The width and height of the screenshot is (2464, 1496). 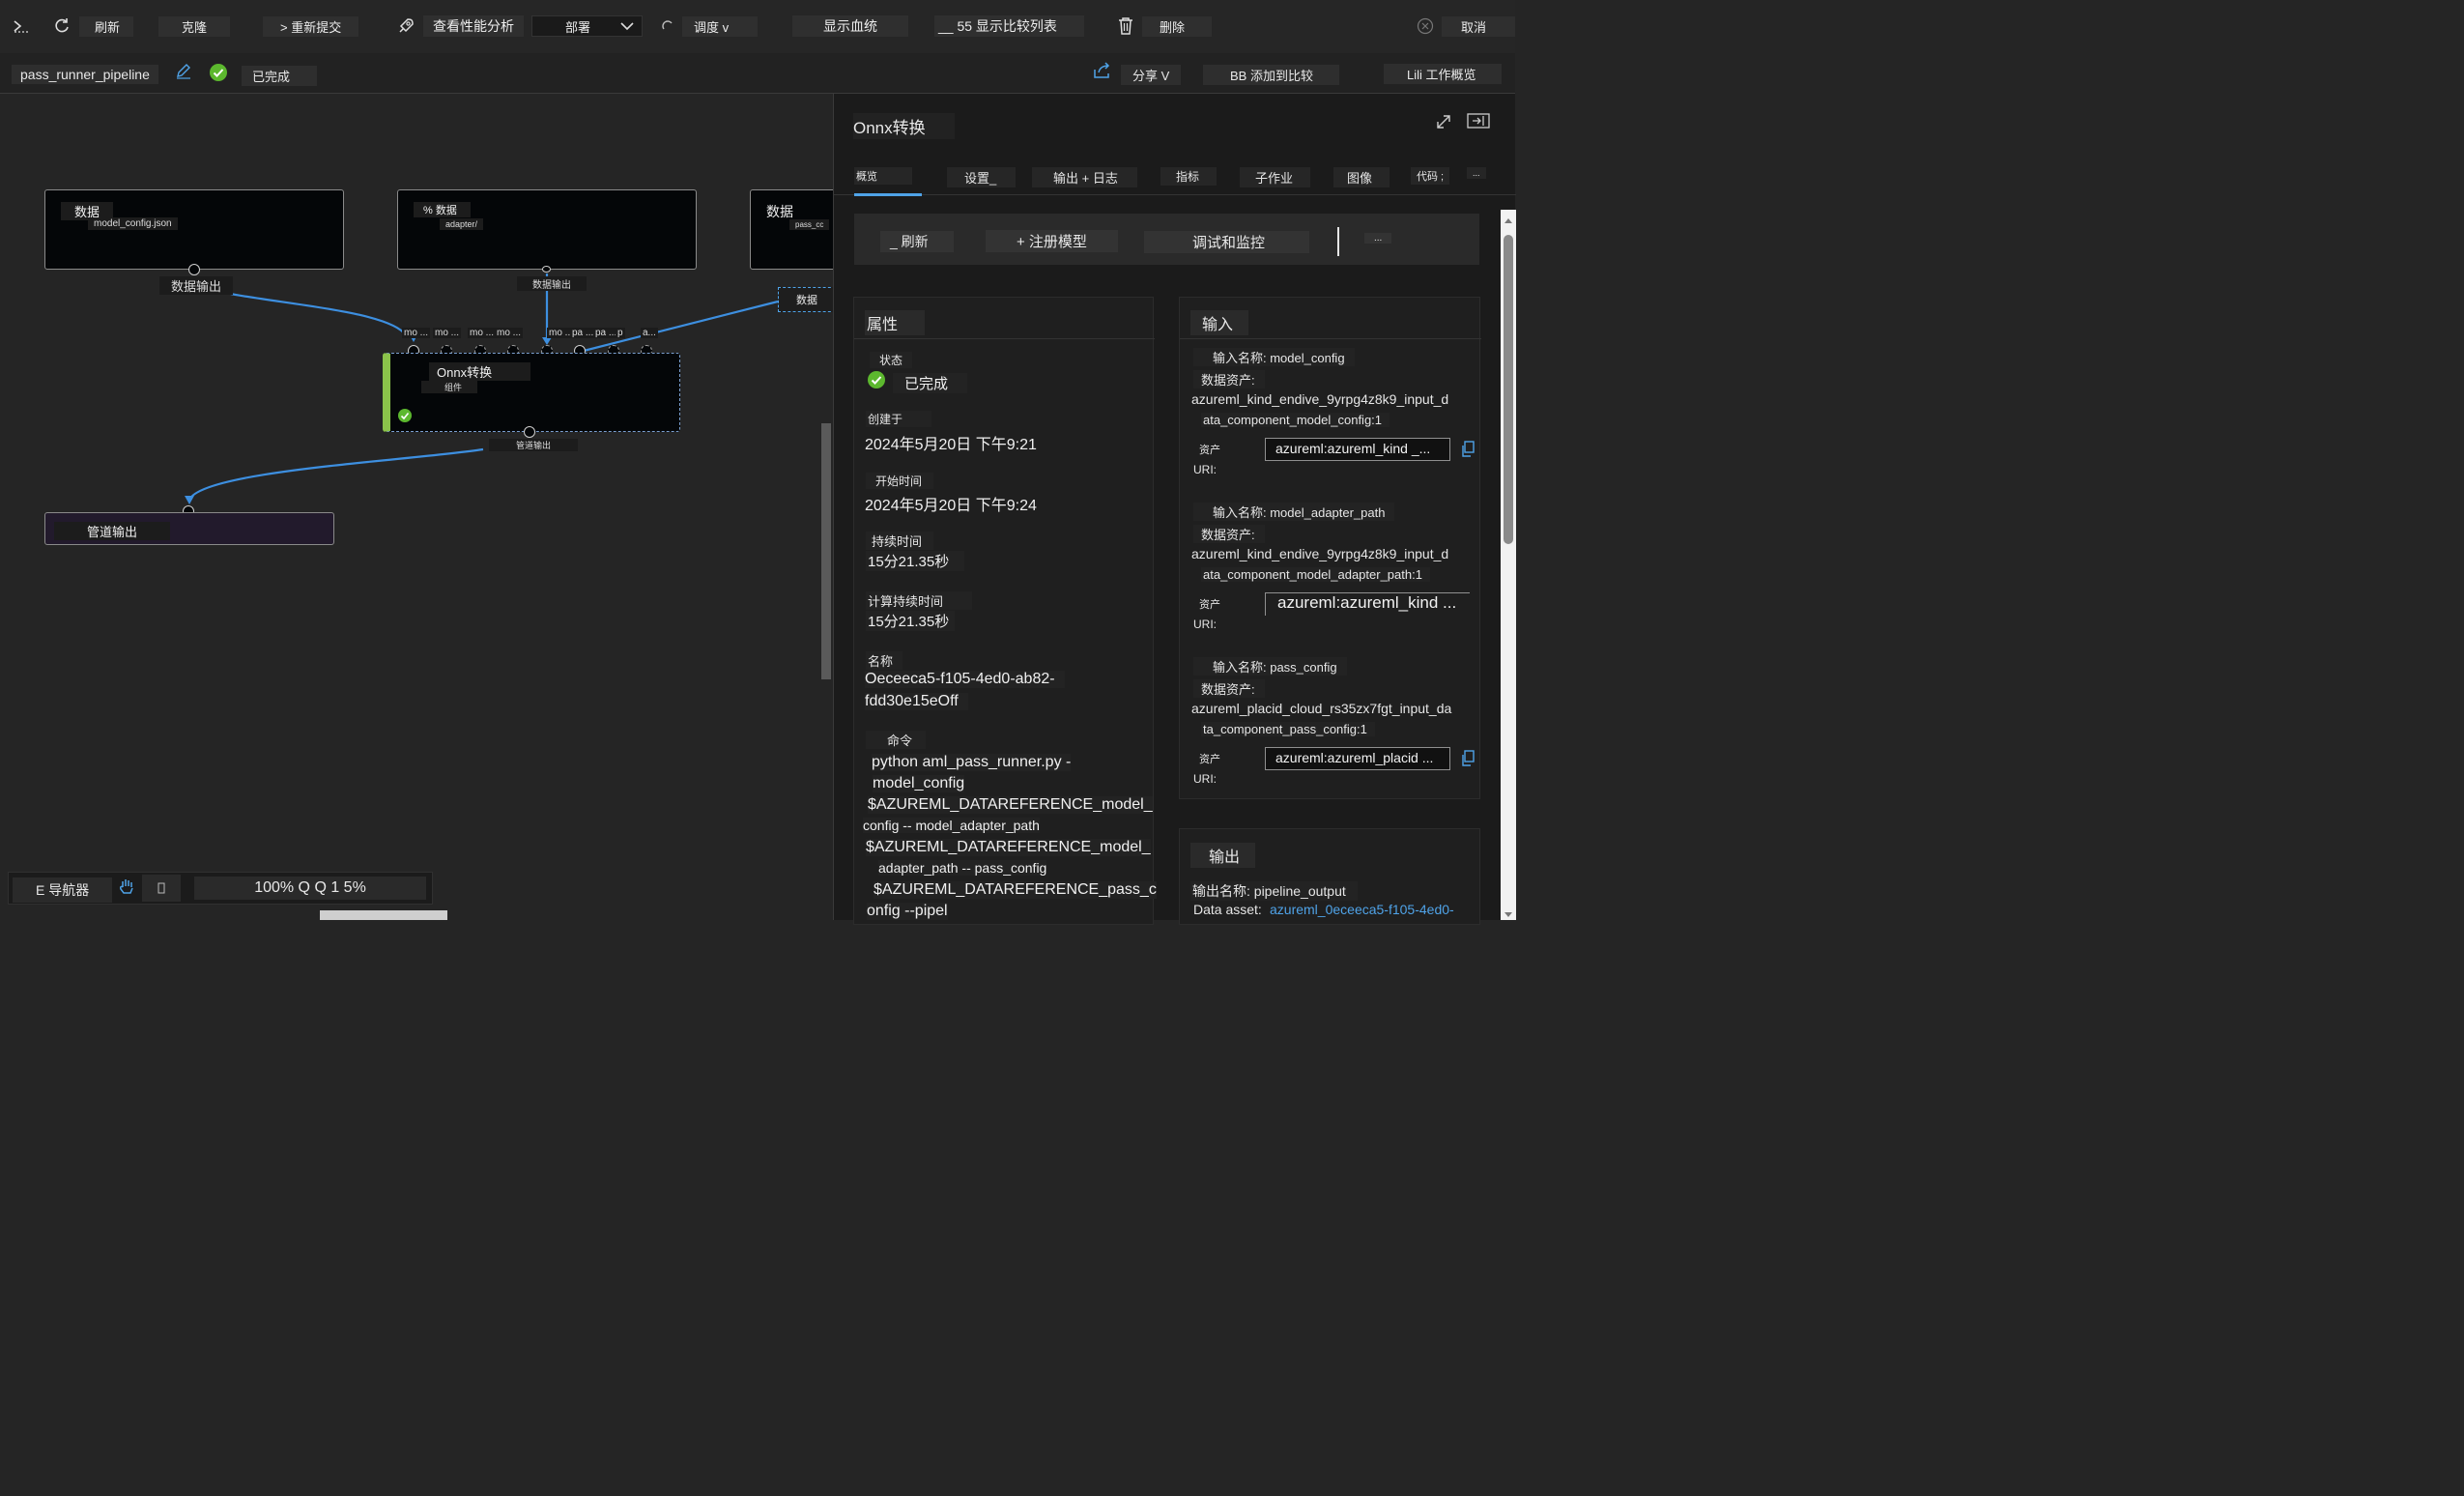 What do you see at coordinates (972, 762) in the screenshot?
I see `command-line: python aml_pass_runner.py -` at bounding box center [972, 762].